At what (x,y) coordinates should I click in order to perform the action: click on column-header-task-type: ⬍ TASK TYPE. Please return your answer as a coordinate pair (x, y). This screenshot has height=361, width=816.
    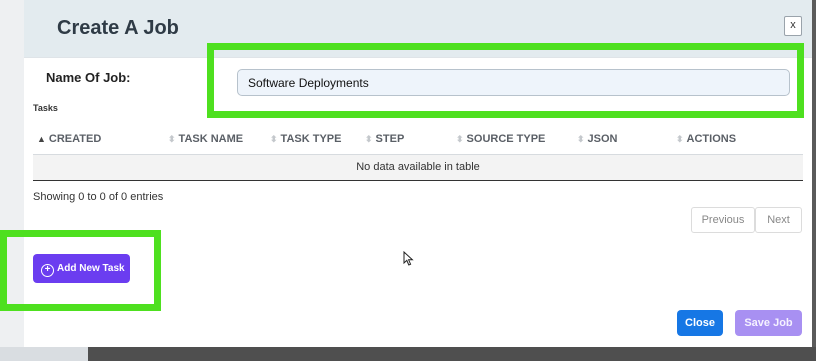
    Looking at the image, I should click on (305, 139).